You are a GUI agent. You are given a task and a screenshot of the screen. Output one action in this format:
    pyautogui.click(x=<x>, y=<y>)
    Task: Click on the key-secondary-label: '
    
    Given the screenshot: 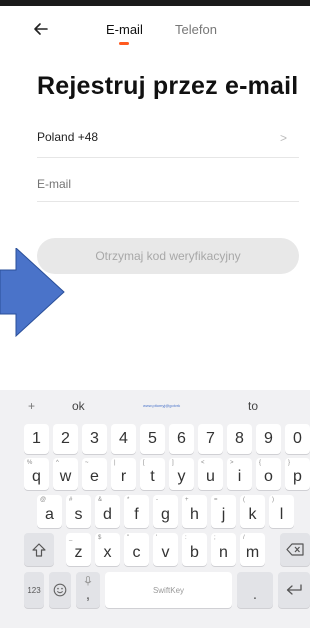 What is the action you would take?
    pyautogui.click(x=157, y=538)
    